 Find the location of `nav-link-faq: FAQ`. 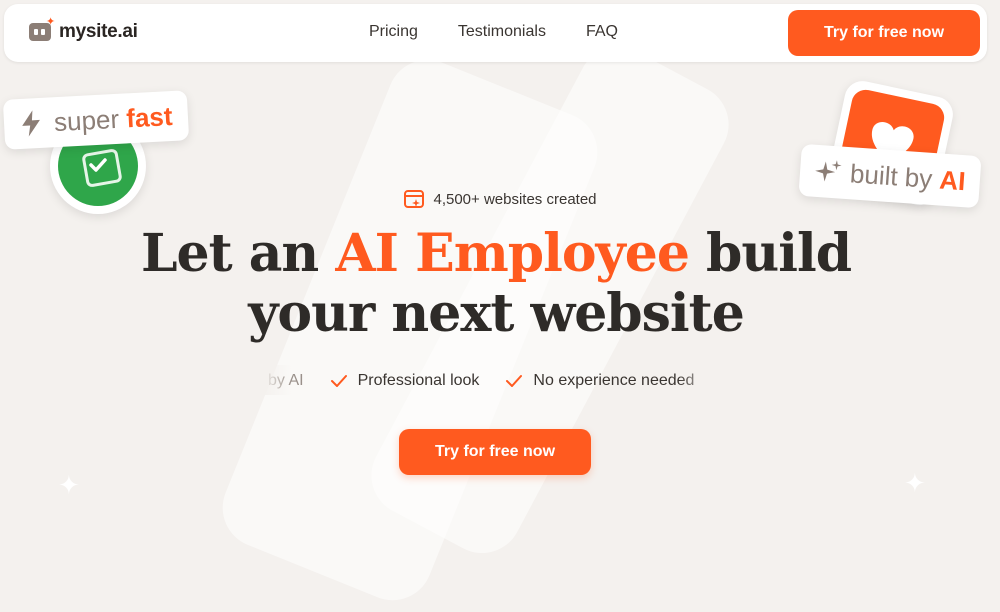

nav-link-faq: FAQ is located at coordinates (602, 32).